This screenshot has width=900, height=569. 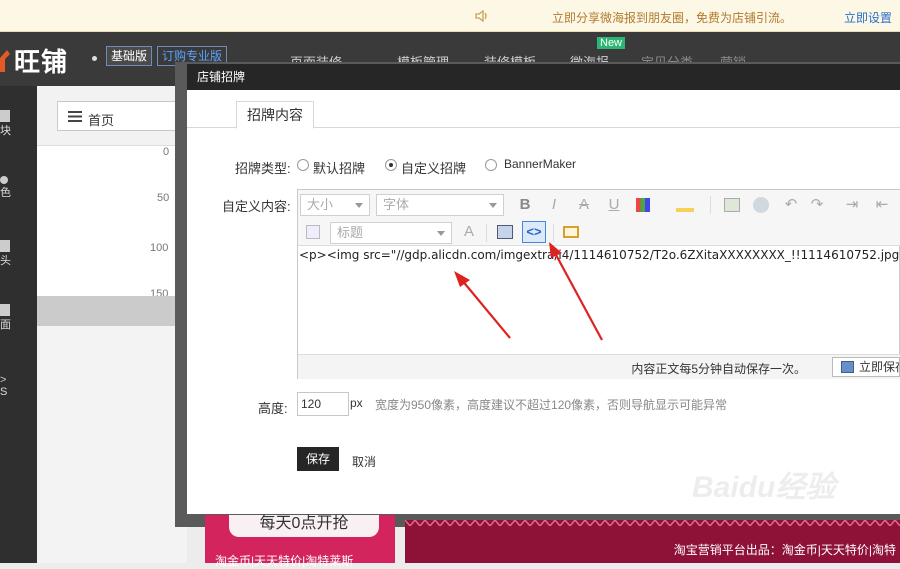 What do you see at coordinates (482, 305) in the screenshot?
I see `red-arrow-to-code` at bounding box center [482, 305].